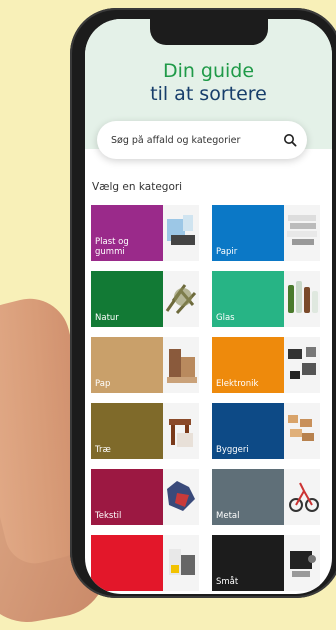  Describe the element at coordinates (108, 516) in the screenshot. I see `category-label: Tekstil` at that location.